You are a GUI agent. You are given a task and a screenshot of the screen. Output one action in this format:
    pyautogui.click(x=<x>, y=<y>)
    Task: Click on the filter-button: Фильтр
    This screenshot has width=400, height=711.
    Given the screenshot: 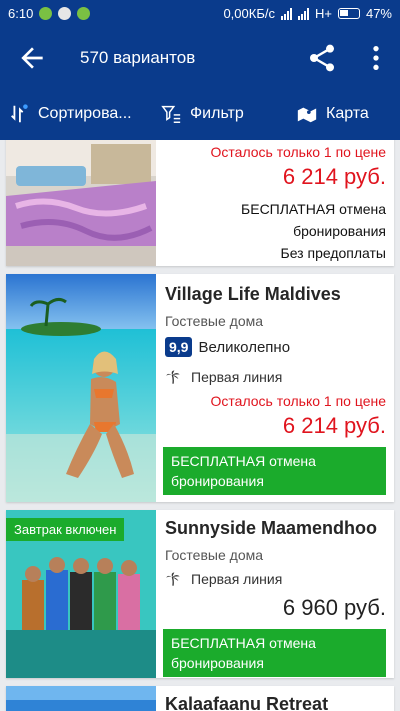 What is the action you would take?
    pyautogui.click(x=202, y=114)
    